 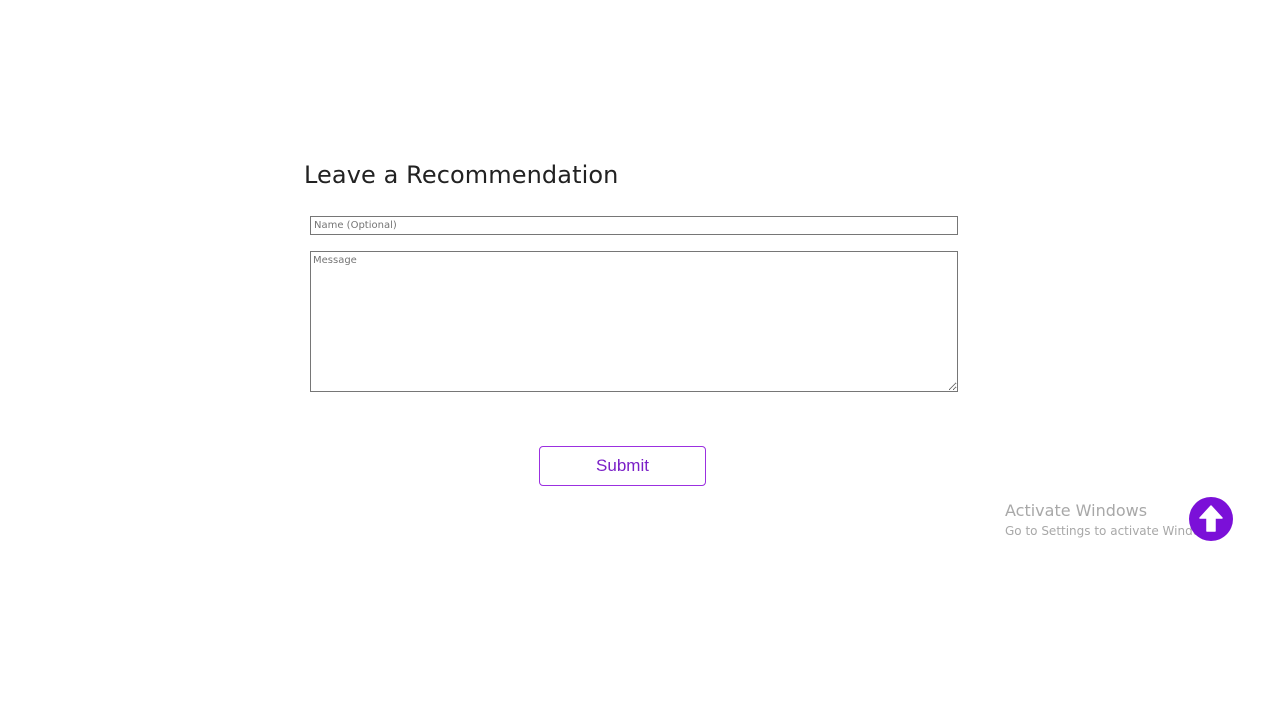 I want to click on name-input, so click(x=634, y=225).